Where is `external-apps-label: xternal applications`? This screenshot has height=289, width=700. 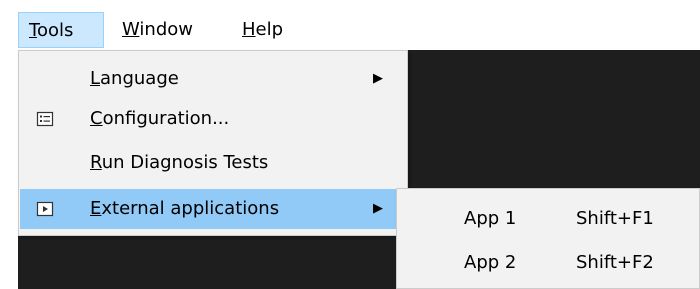
external-apps-label: xternal applications is located at coordinates (190, 208).